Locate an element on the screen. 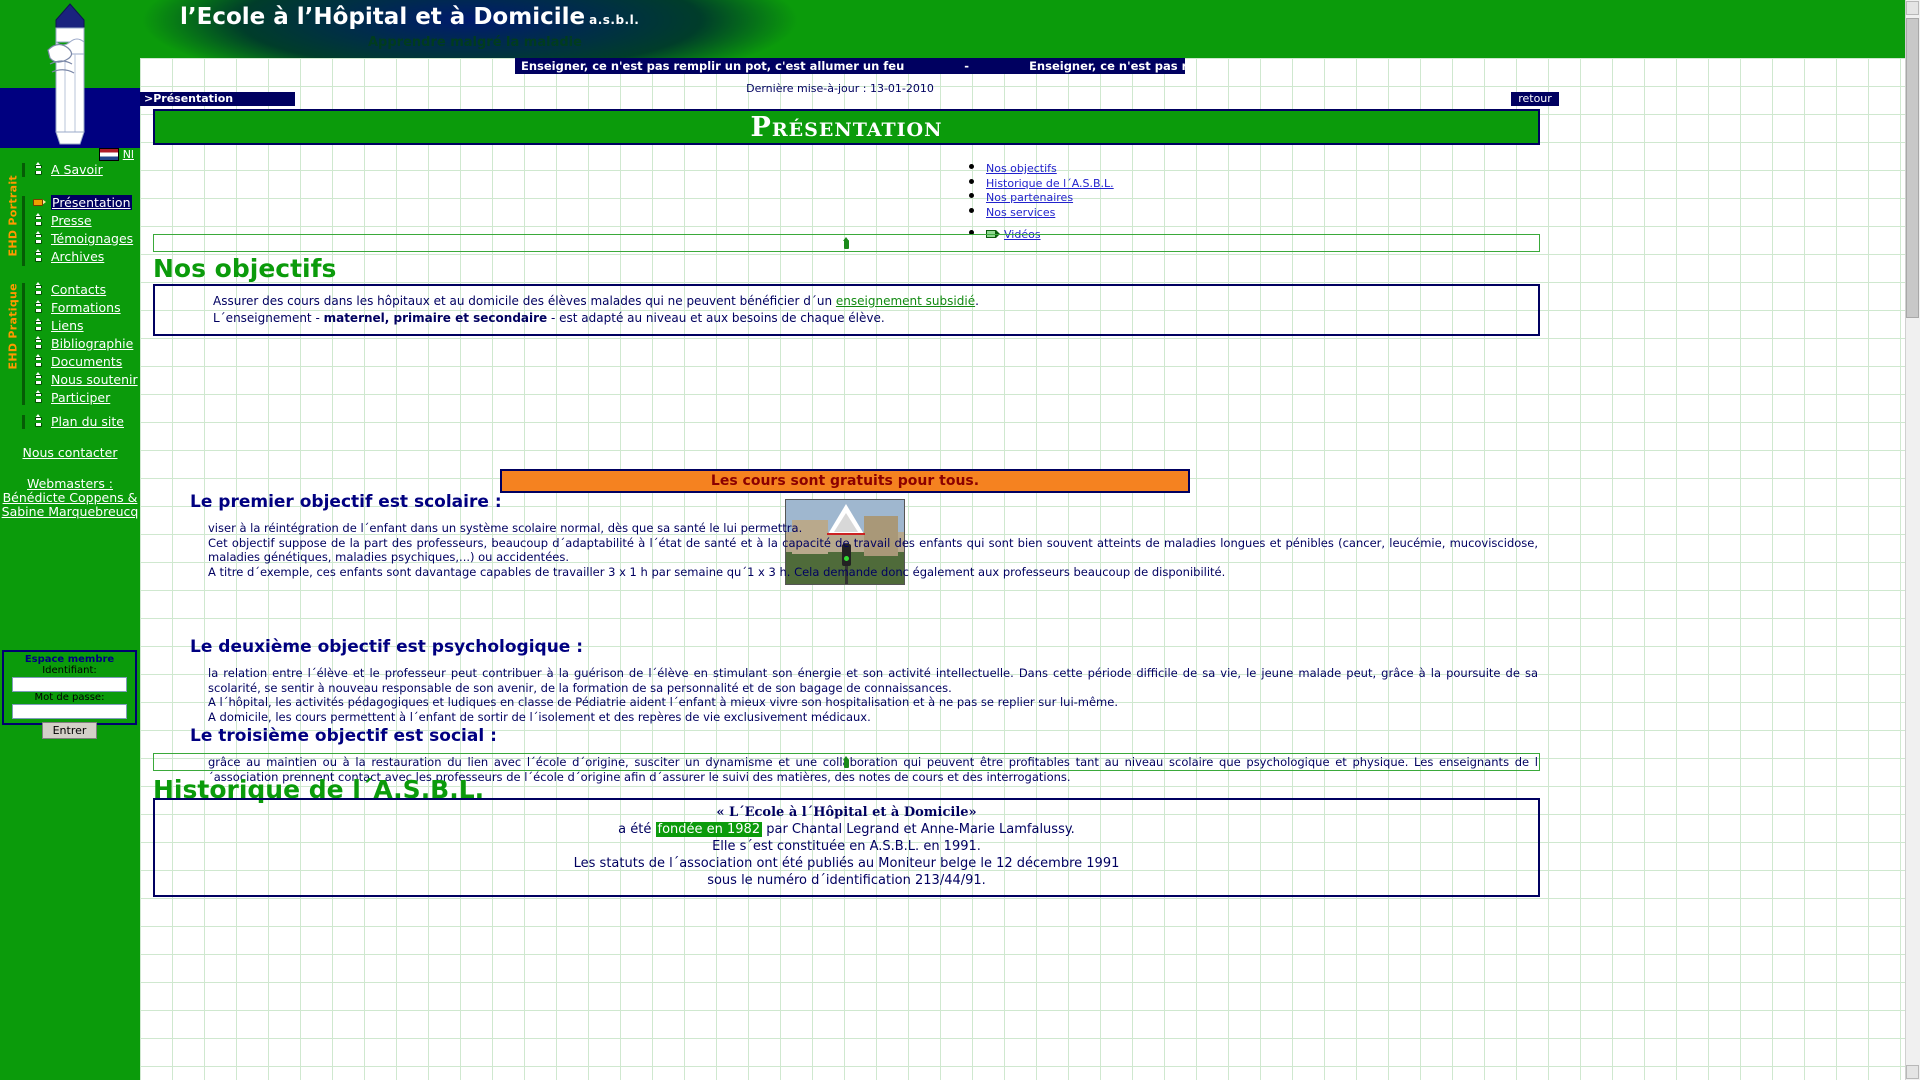 Image resolution: width=1920 pixels, height=1080 pixels. sidebar-item-documents: Documents is located at coordinates (70, 361).